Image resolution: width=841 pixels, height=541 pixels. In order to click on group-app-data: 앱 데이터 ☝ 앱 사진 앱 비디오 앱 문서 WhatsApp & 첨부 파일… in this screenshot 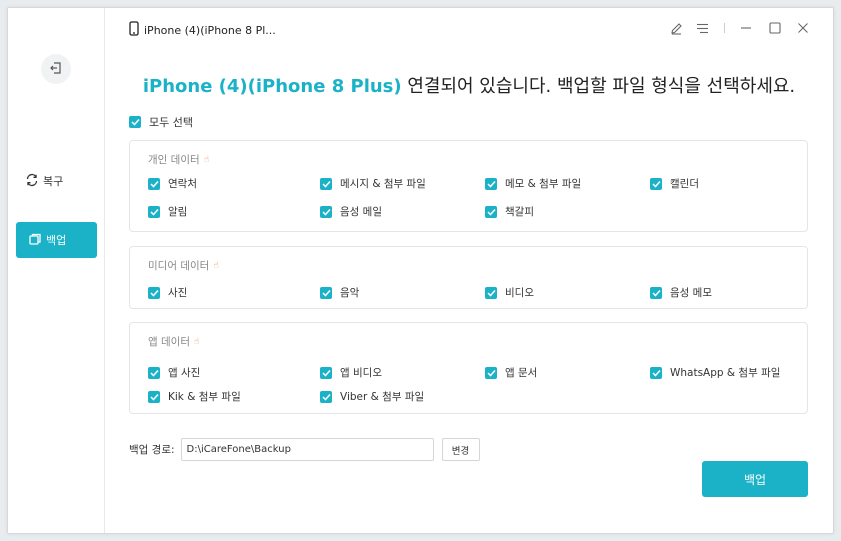, I will do `click(468, 368)`.